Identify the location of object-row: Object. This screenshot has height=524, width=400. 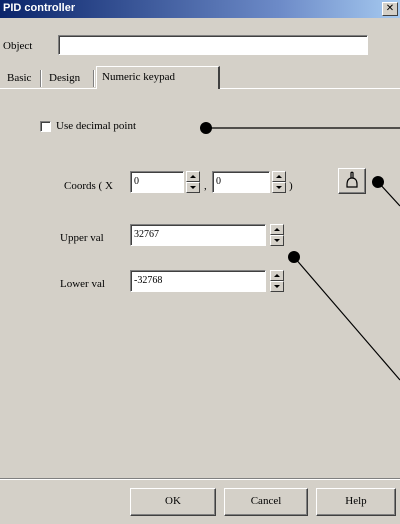
(200, 46).